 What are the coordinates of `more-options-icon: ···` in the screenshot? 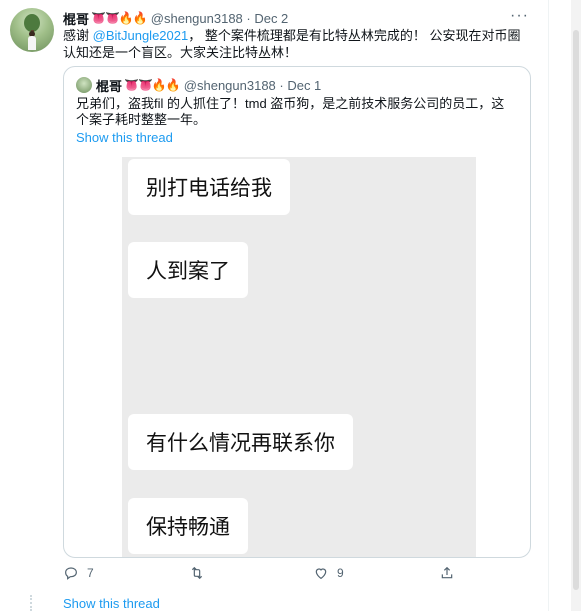 It's located at (519, 16).